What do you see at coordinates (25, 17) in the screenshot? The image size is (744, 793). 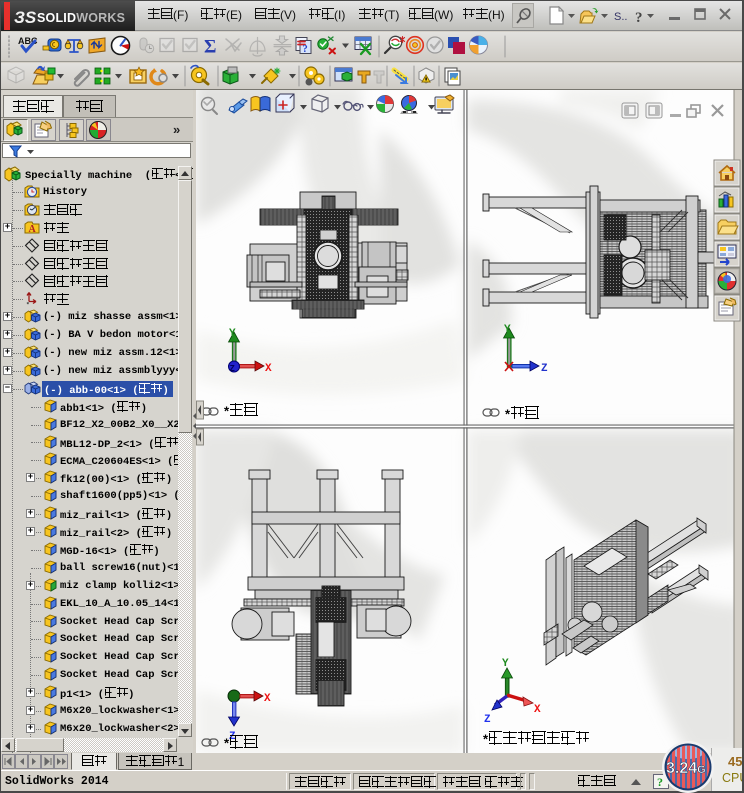 I see `svg-text: ЗS` at bounding box center [25, 17].